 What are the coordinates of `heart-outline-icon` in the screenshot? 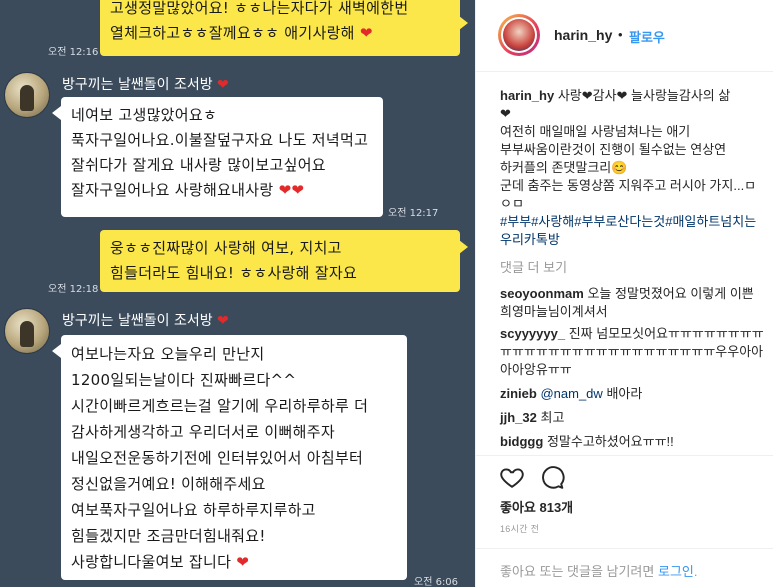 It's located at (512, 477).